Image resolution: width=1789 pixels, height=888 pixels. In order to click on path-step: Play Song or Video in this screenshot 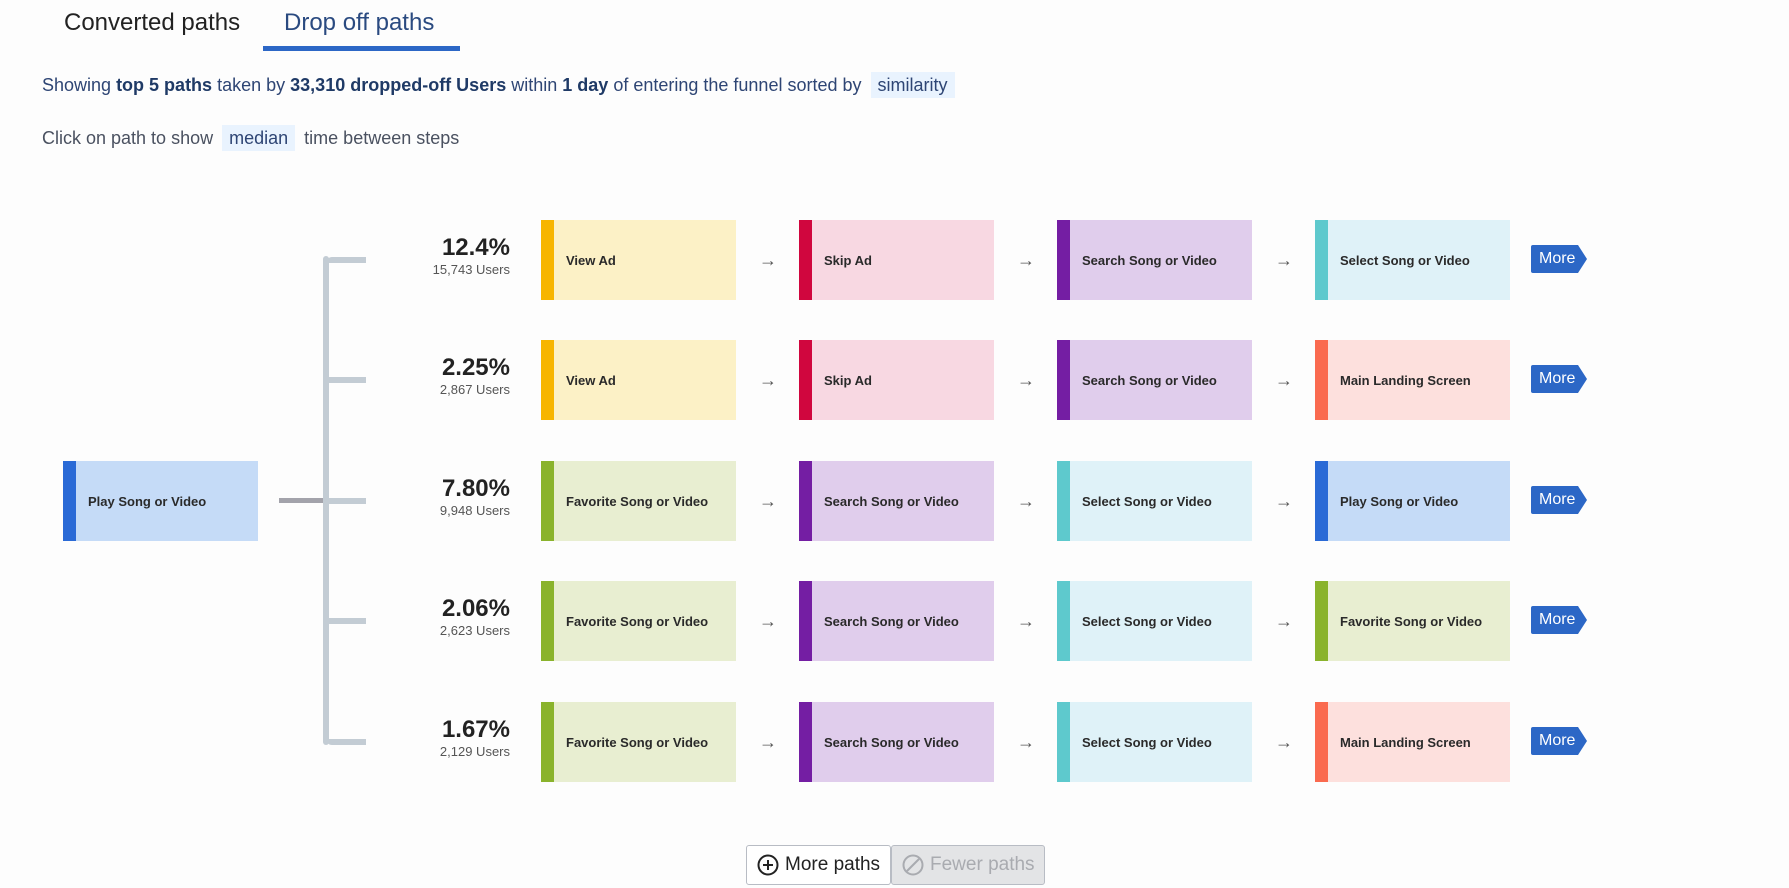, I will do `click(1412, 501)`.